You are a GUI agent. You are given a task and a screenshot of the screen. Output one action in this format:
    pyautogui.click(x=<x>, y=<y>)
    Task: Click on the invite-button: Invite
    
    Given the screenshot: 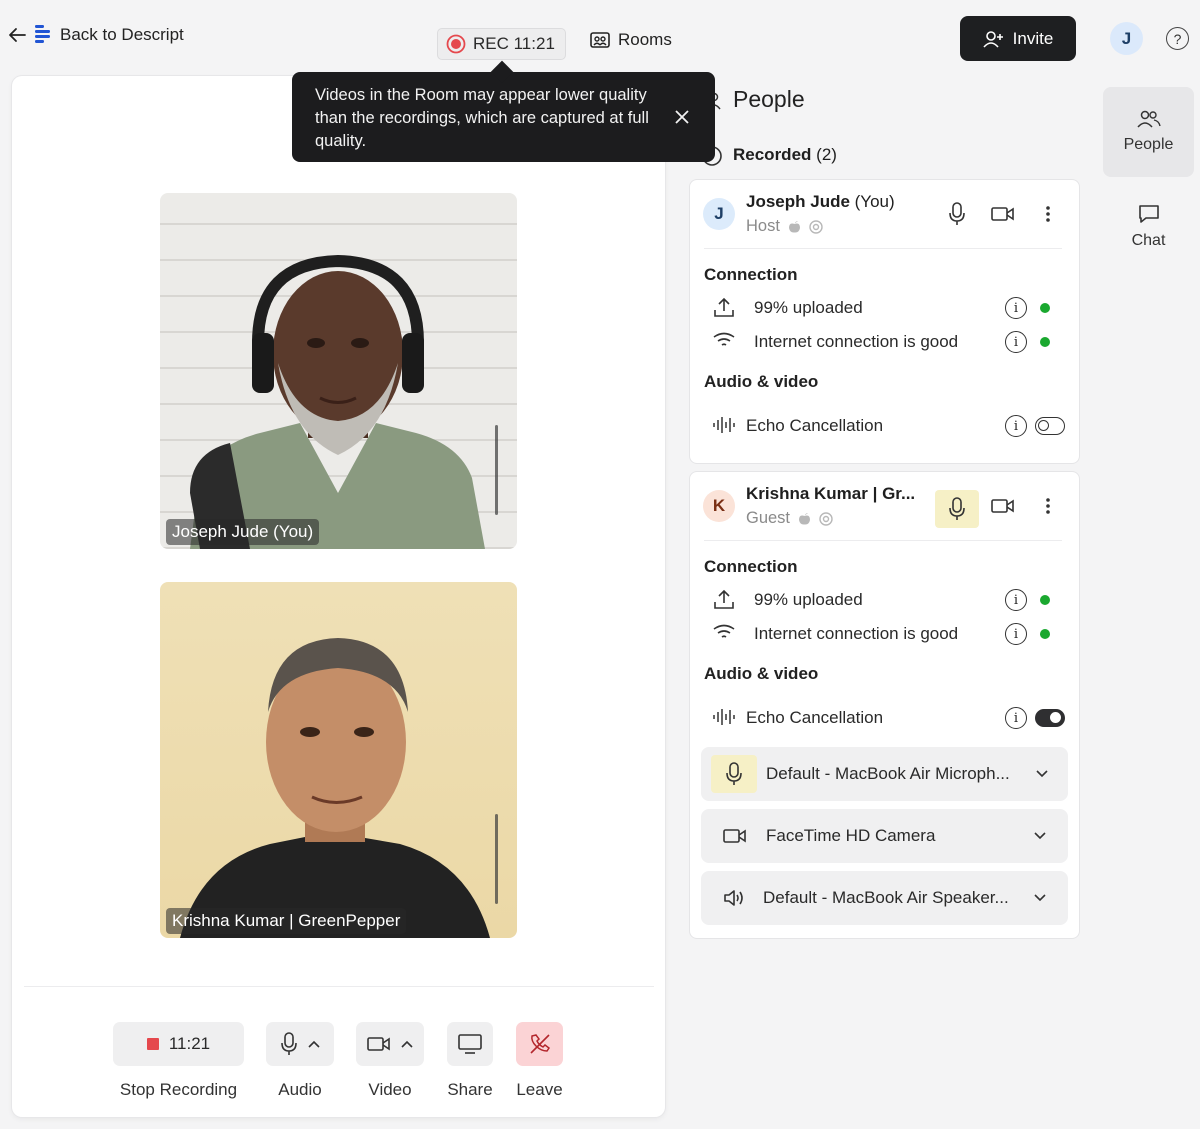 What is the action you would take?
    pyautogui.click(x=1018, y=38)
    